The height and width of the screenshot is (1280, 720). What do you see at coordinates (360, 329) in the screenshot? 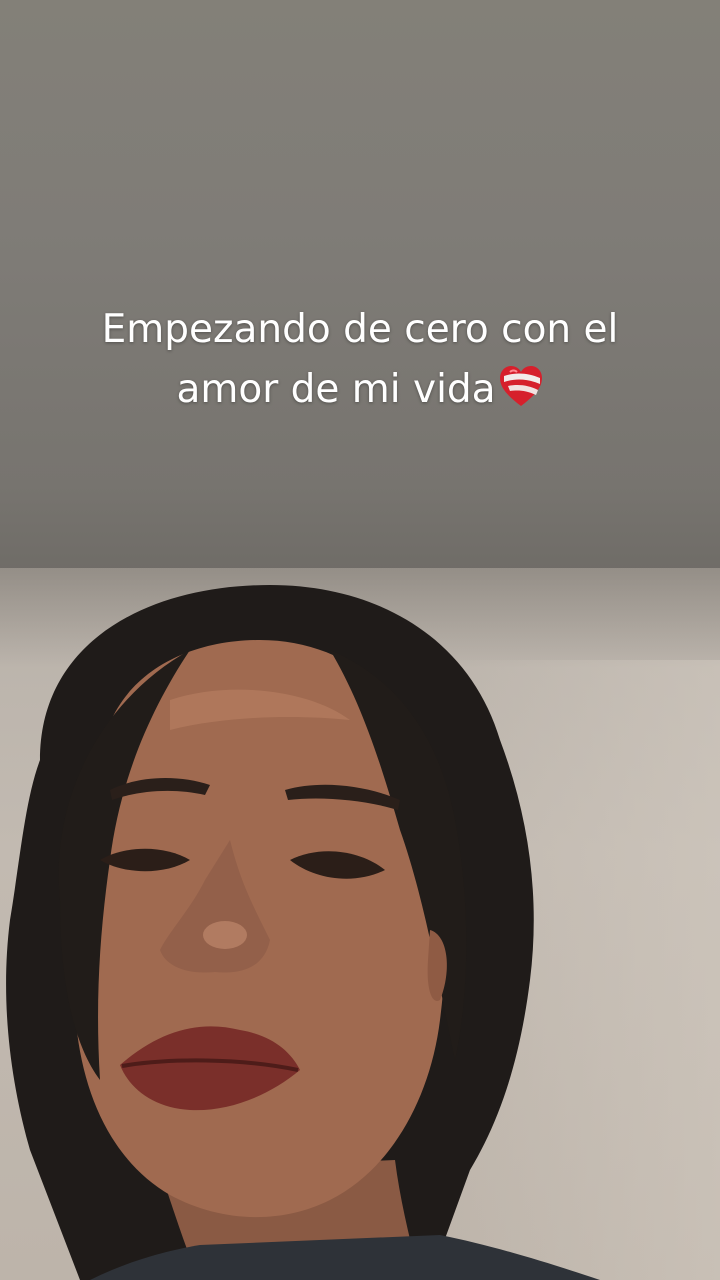
I see `caption-line-1: Empezando de cero con el` at bounding box center [360, 329].